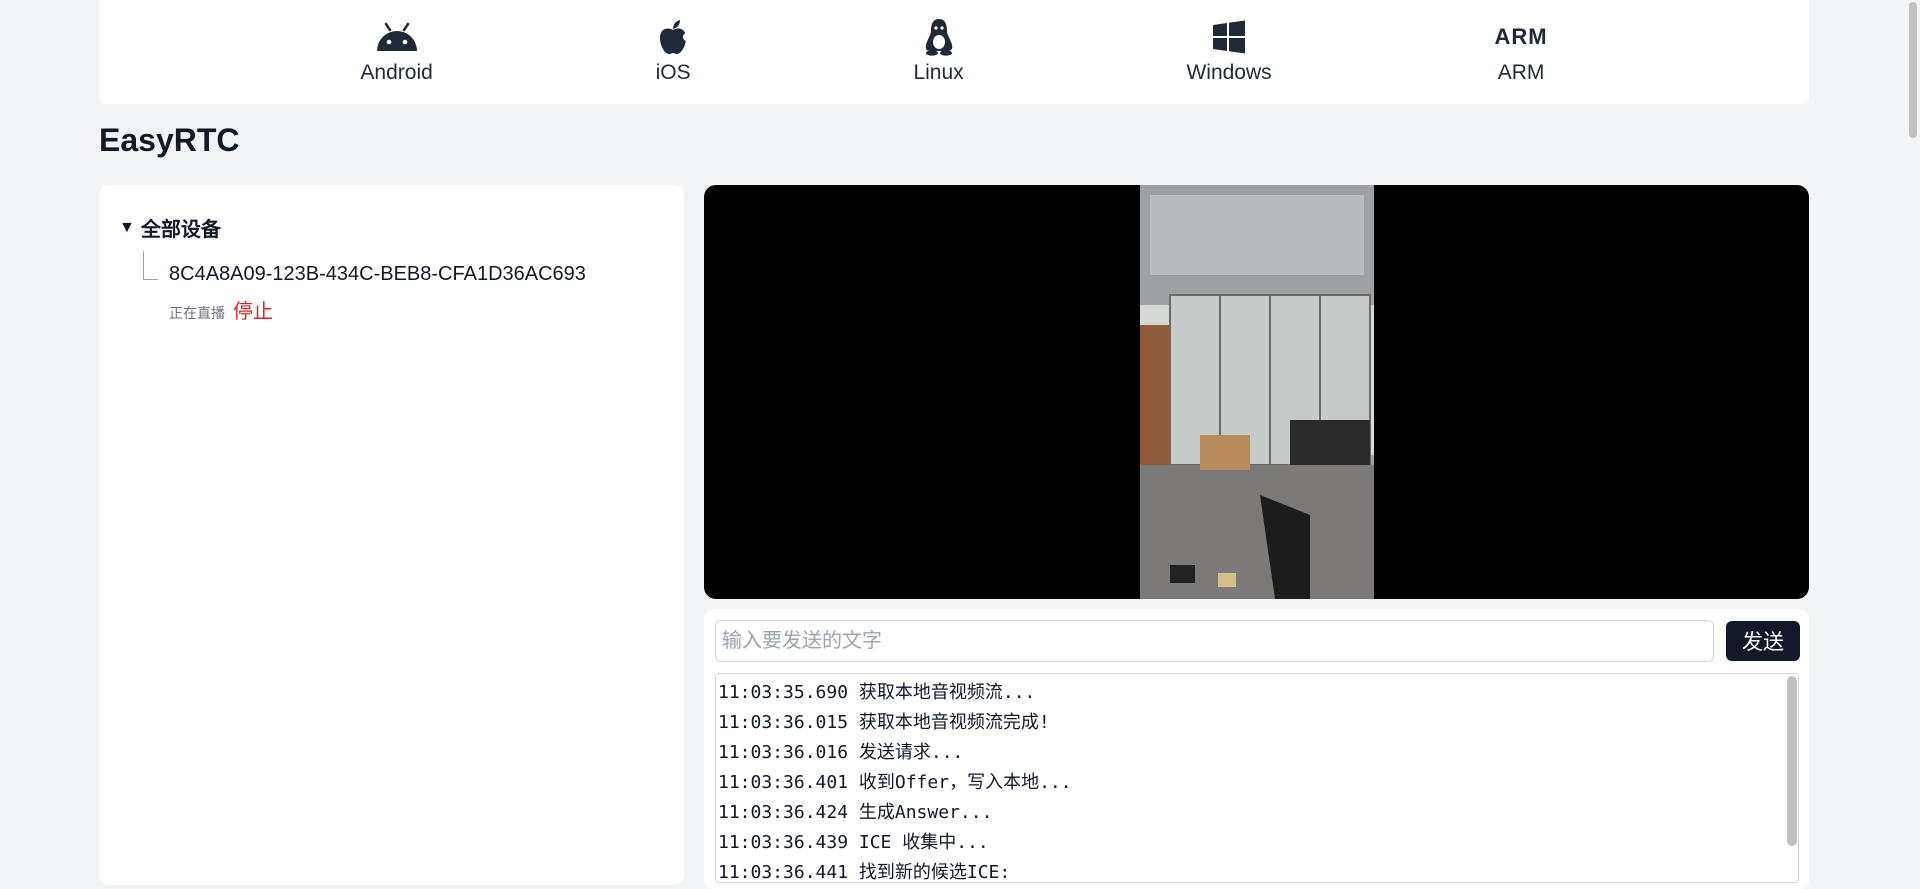  I want to click on platform-label: Android, so click(396, 72).